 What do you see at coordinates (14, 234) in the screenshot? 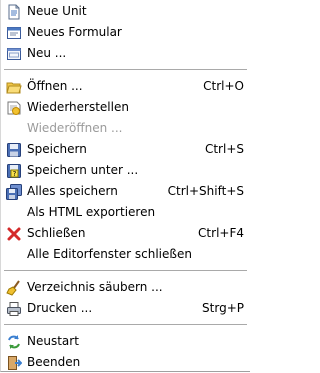
I see `close-icon` at bounding box center [14, 234].